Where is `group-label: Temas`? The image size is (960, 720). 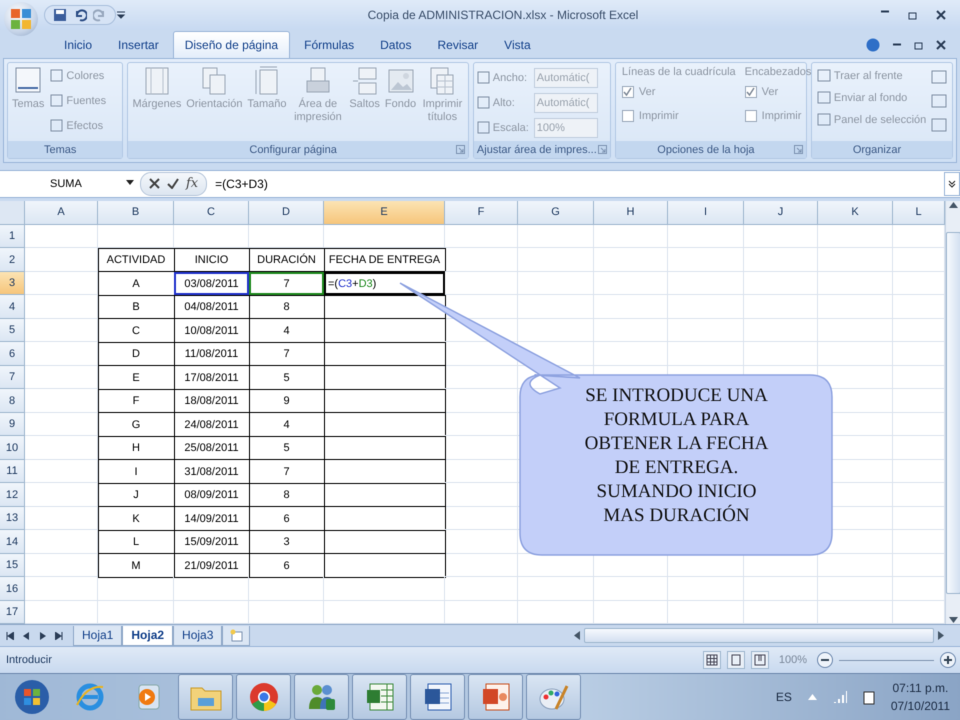
group-label: Temas is located at coordinates (60, 150).